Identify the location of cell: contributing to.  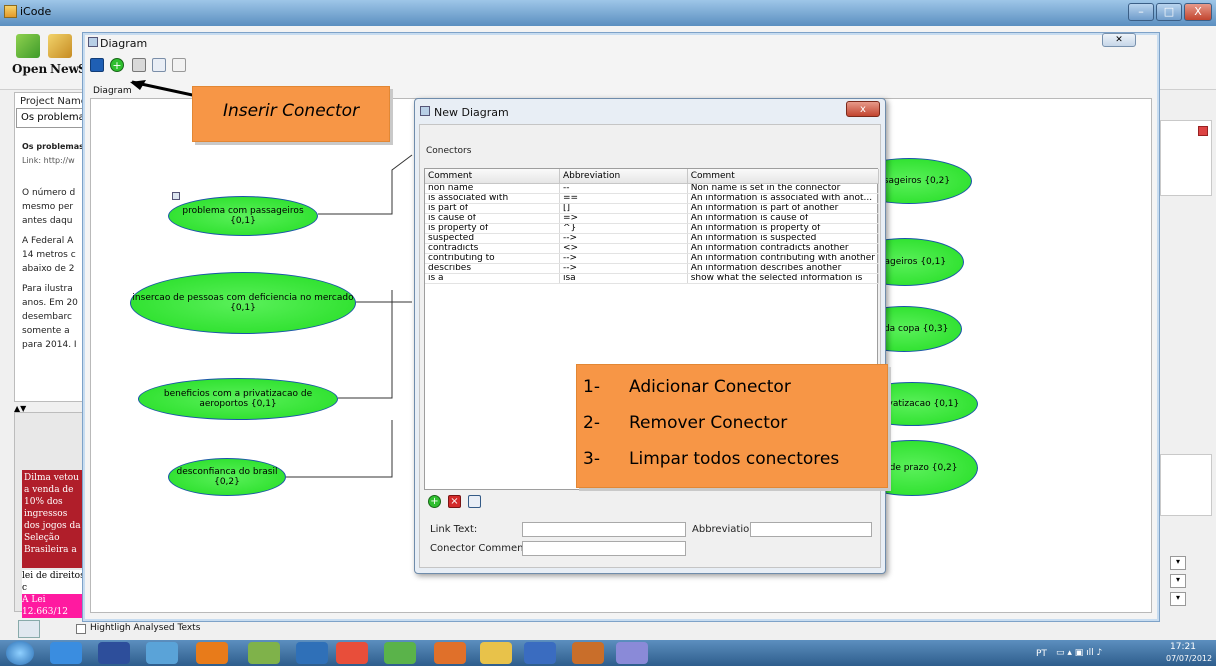
(492, 258).